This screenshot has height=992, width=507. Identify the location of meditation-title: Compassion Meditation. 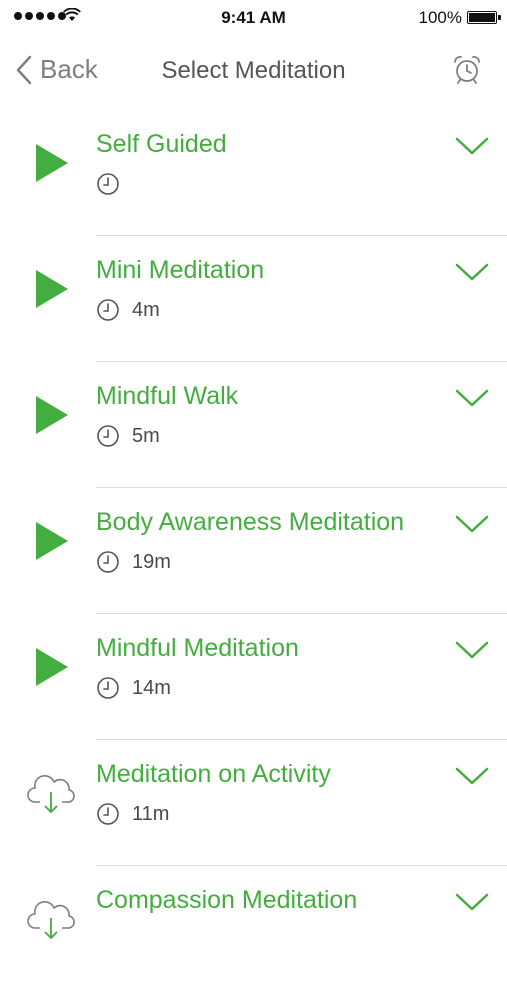
(227, 900).